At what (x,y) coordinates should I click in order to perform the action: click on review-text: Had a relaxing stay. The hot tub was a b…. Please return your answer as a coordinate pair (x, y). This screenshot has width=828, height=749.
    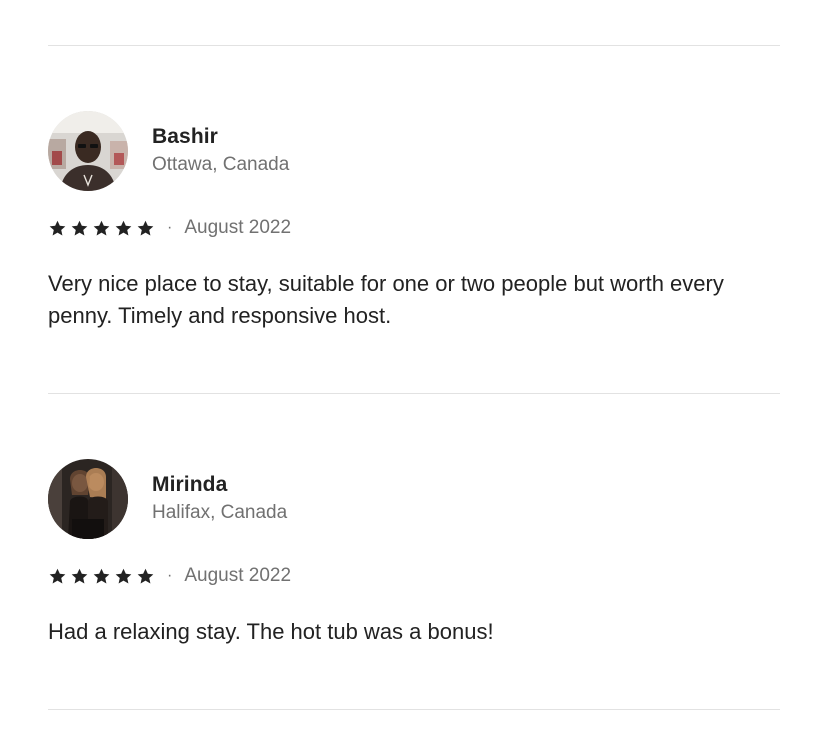
    Looking at the image, I should click on (271, 631).